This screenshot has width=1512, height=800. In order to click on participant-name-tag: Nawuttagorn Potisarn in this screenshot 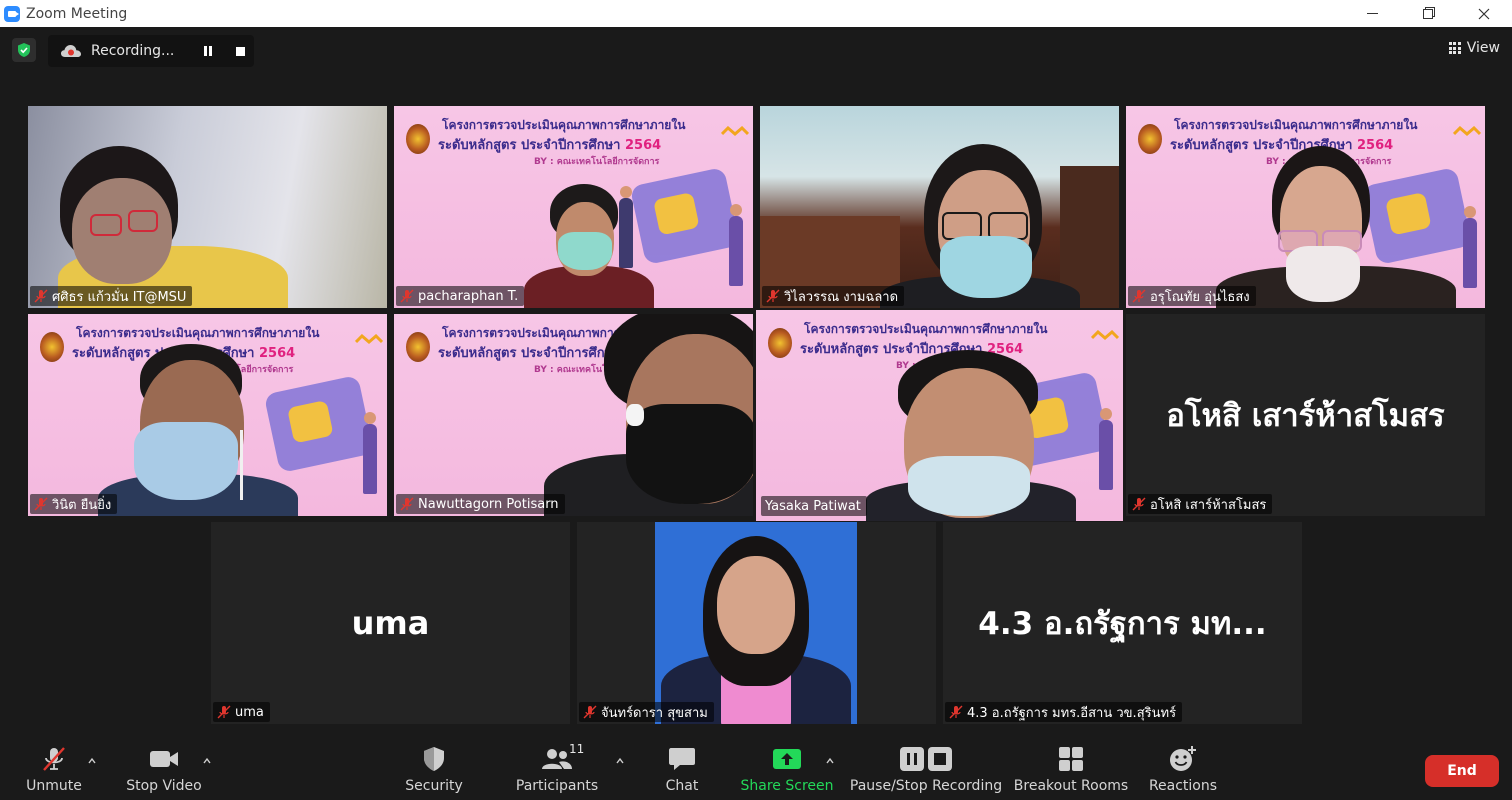, I will do `click(480, 504)`.